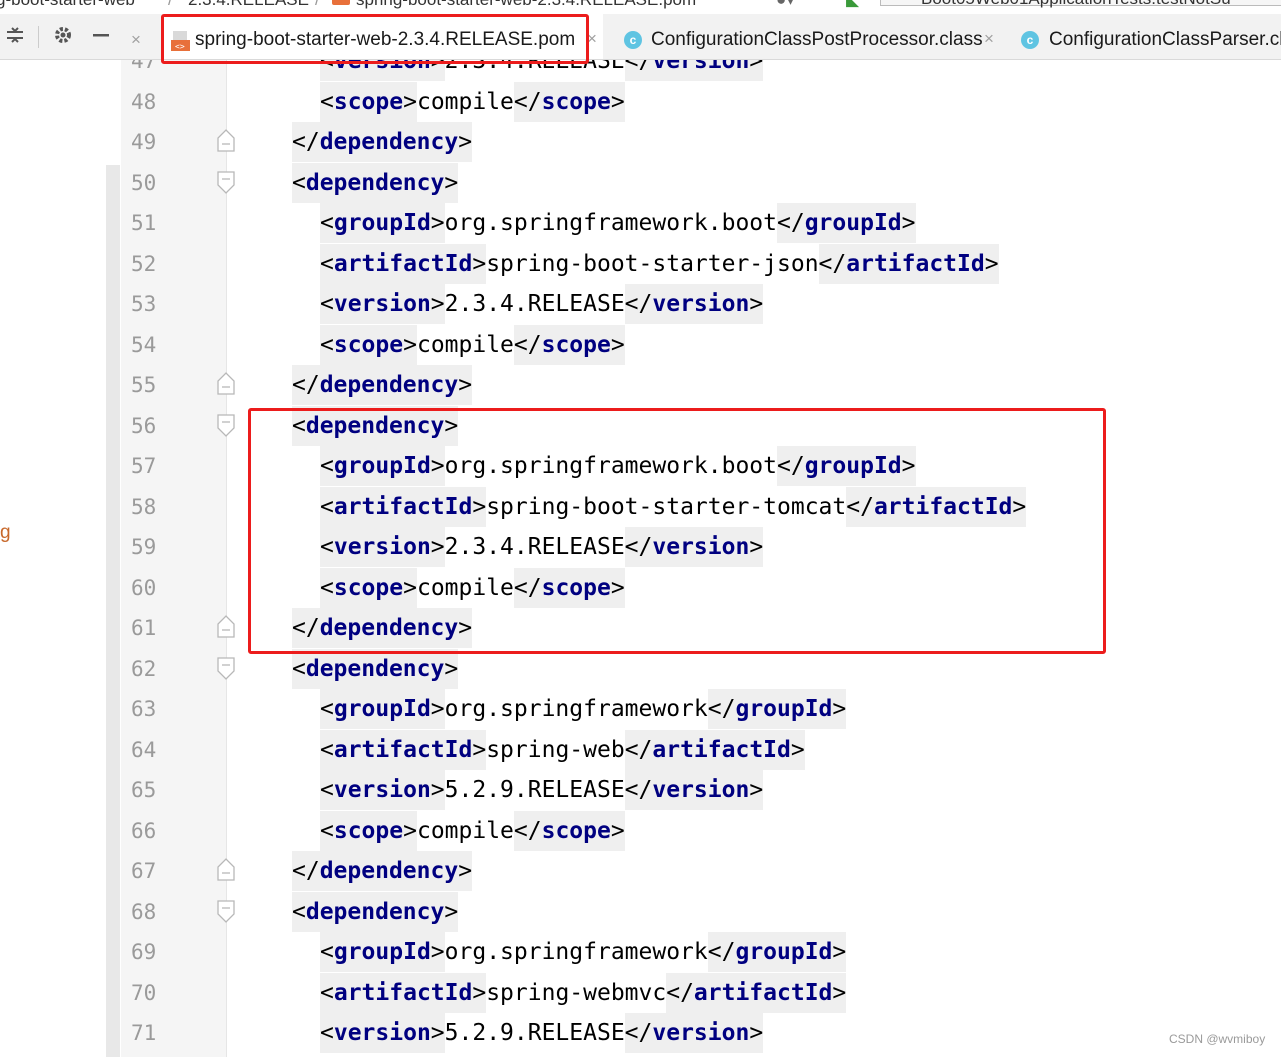 This screenshot has height=1057, width=1281. I want to click on collapse-all-icon, so click(15, 36).